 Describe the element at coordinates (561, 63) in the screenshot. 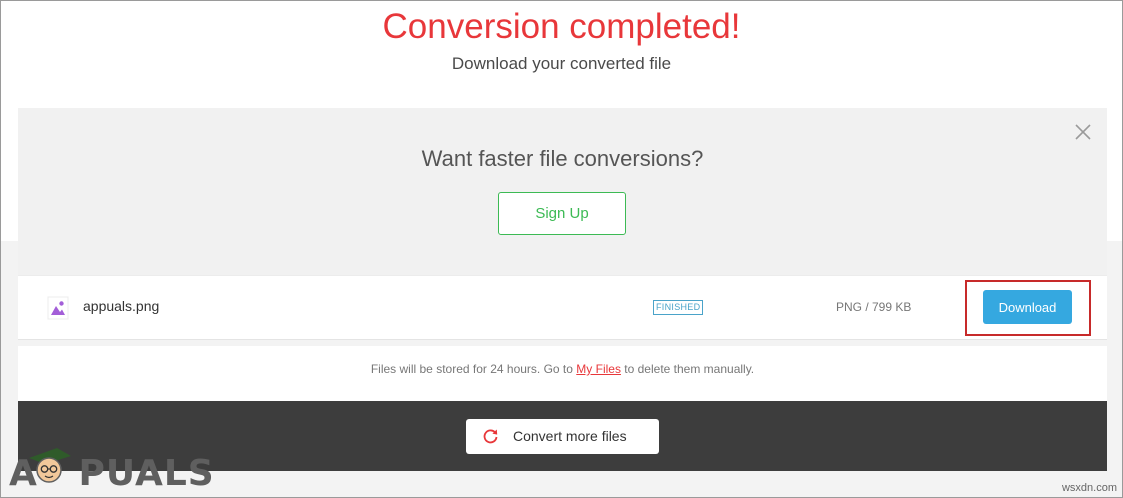

I see `page-subtitle: Download your converted file` at that location.